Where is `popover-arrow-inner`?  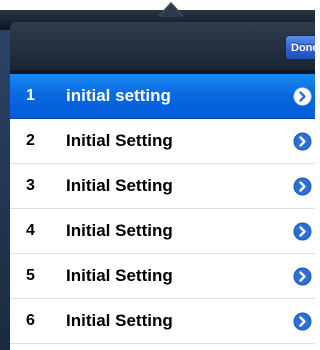
popover-arrow-inner is located at coordinates (171, 11).